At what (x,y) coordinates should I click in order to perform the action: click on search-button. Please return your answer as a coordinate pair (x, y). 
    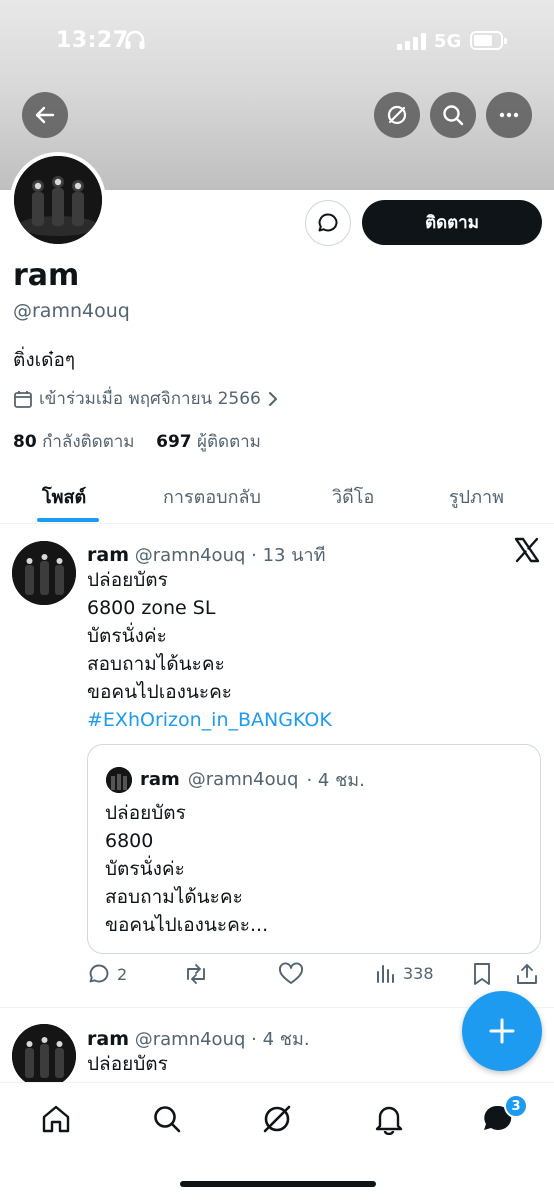
    Looking at the image, I should click on (453, 115).